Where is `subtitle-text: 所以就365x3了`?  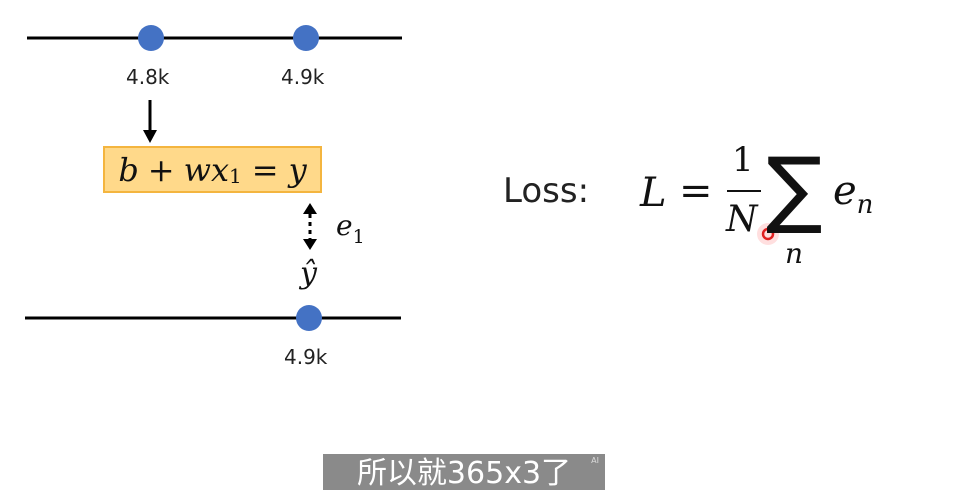
subtitle-text: 所以就365x3了 is located at coordinates (464, 473).